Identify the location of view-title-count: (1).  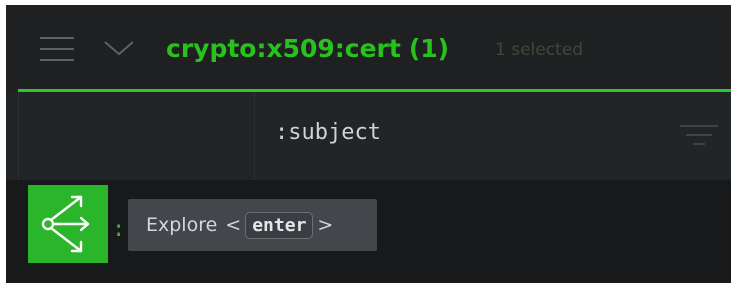
(429, 48).